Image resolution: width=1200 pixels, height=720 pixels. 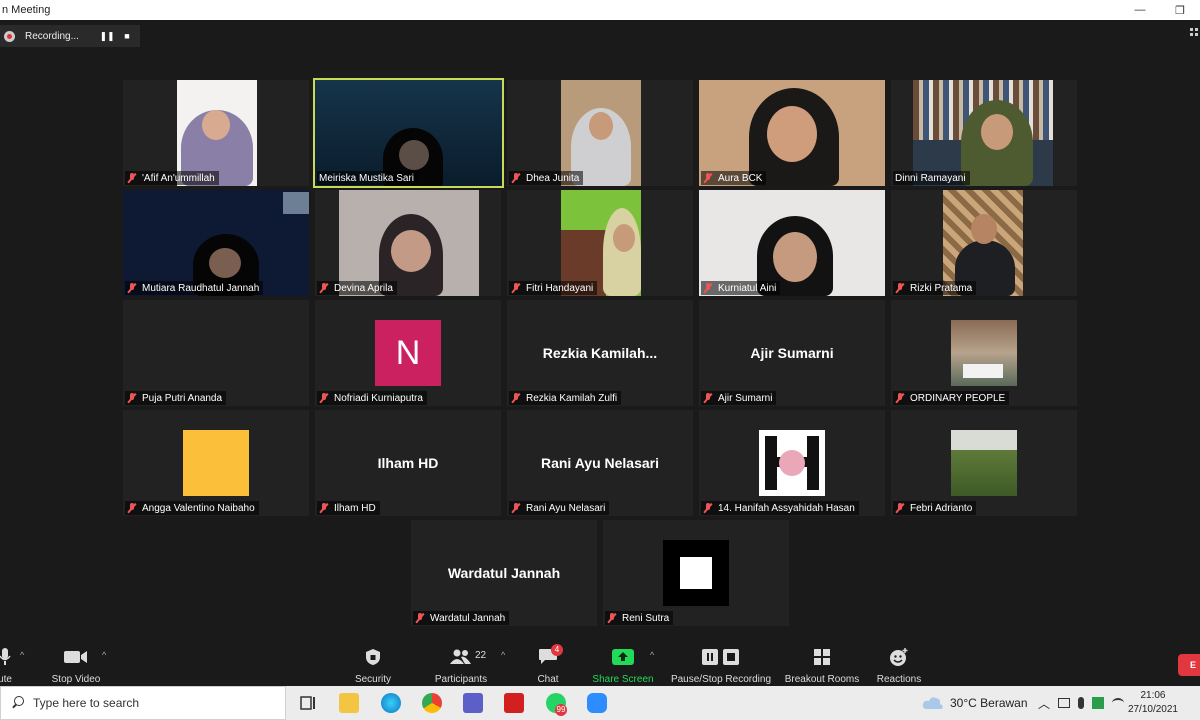 I want to click on participant-name: Angga Valentino Naibaho, so click(x=192, y=508).